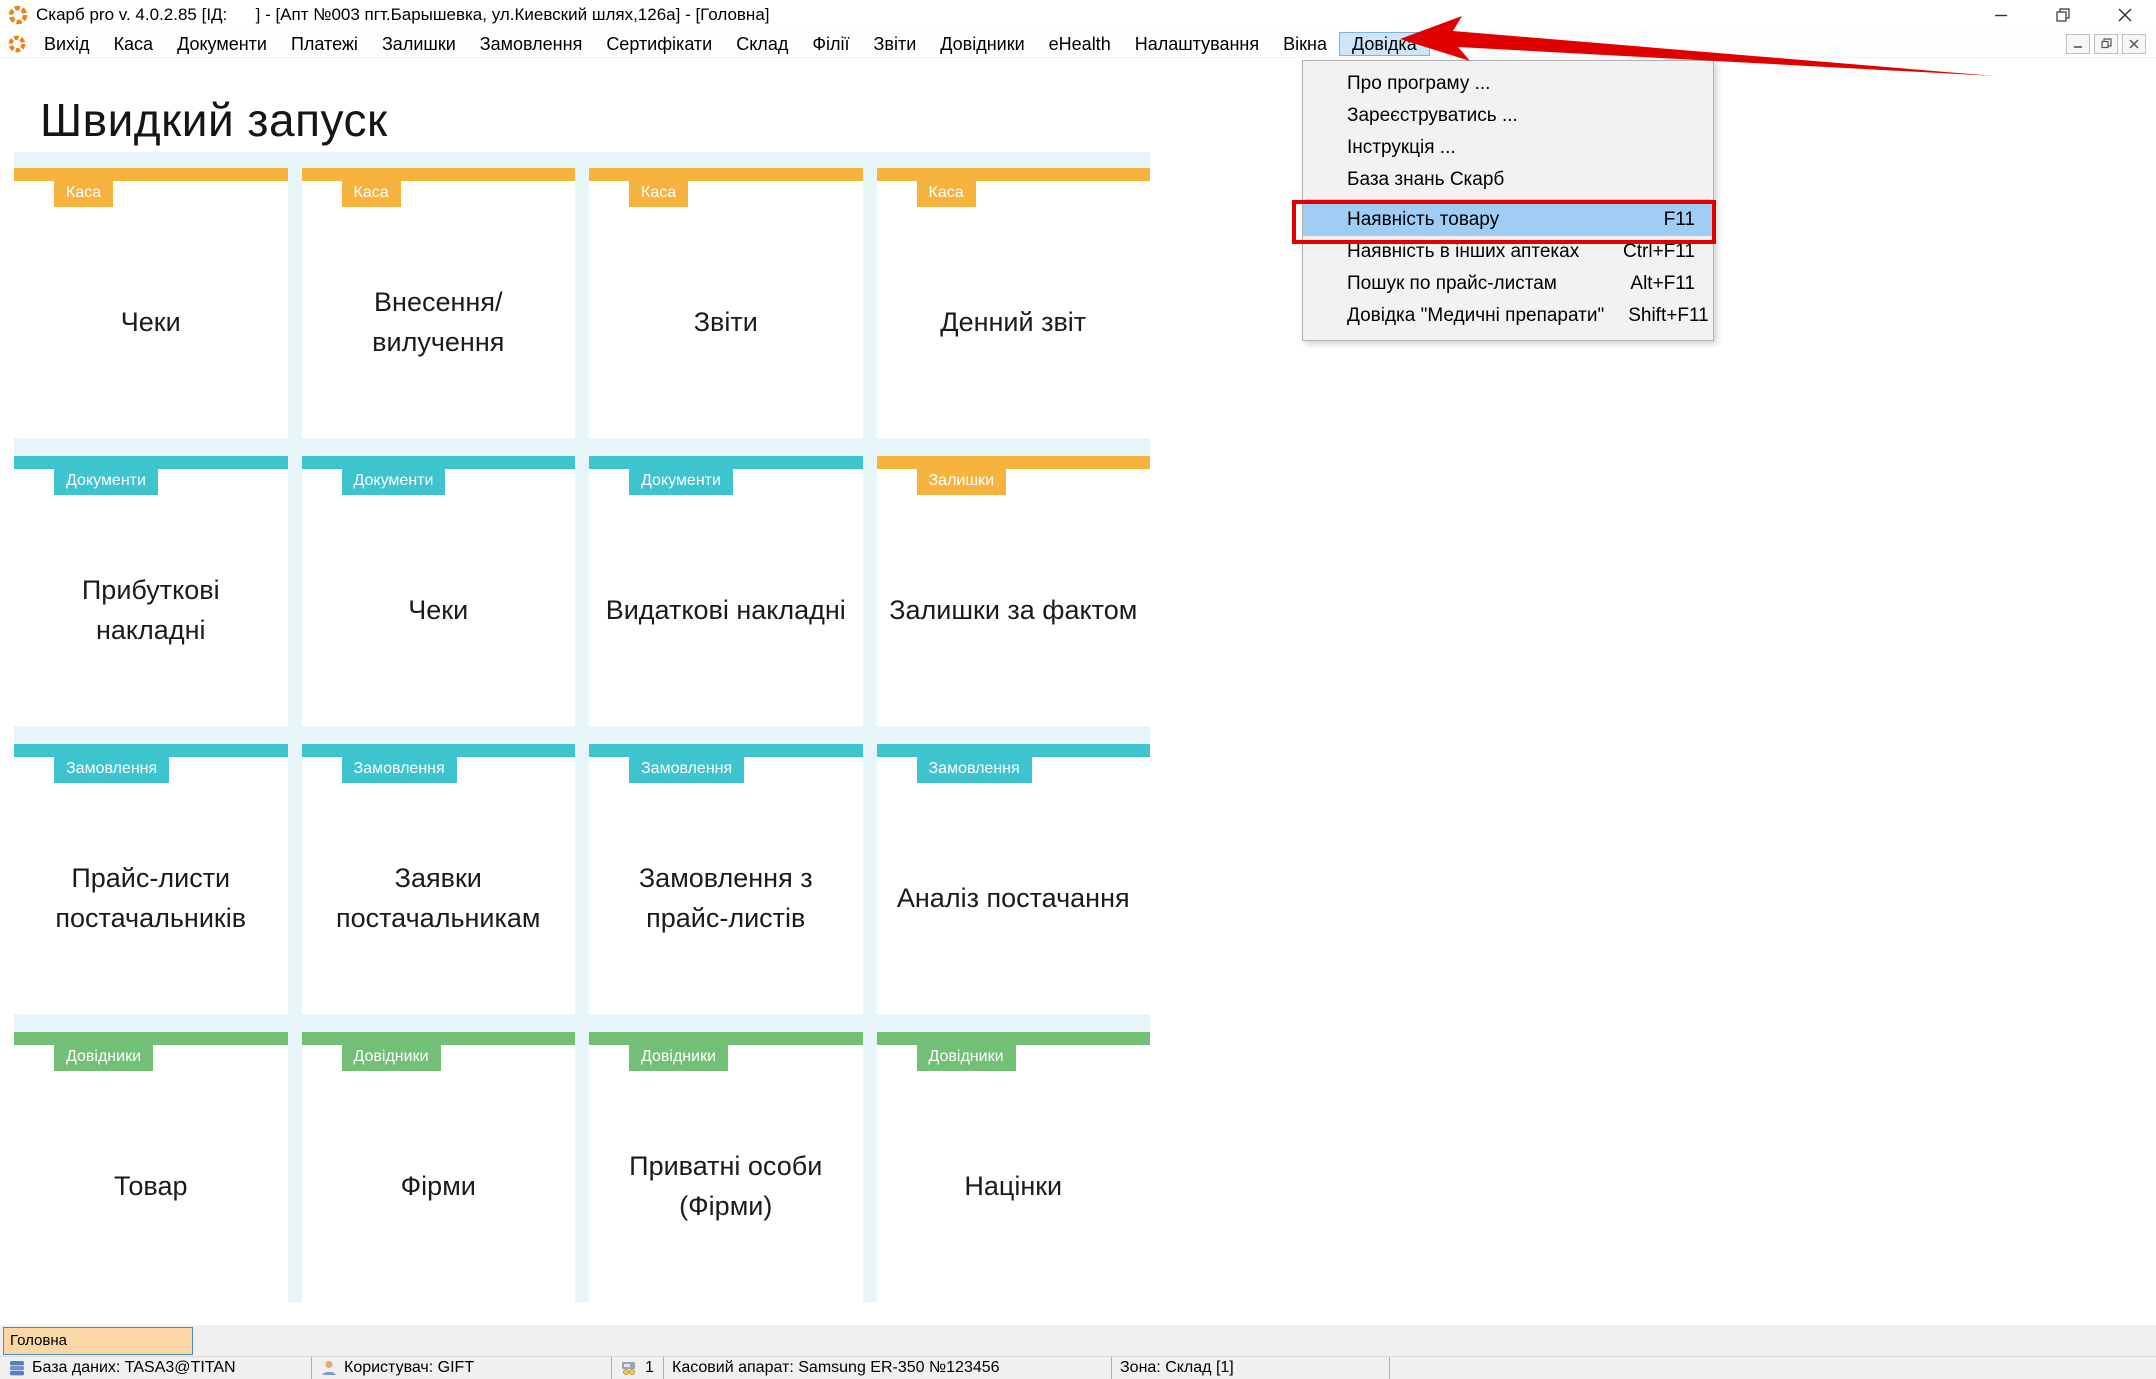 The height and width of the screenshot is (1379, 2156). What do you see at coordinates (1508, 220) in the screenshot?
I see `menu-item-naiavnist-tovaru: Наявність товару F11` at bounding box center [1508, 220].